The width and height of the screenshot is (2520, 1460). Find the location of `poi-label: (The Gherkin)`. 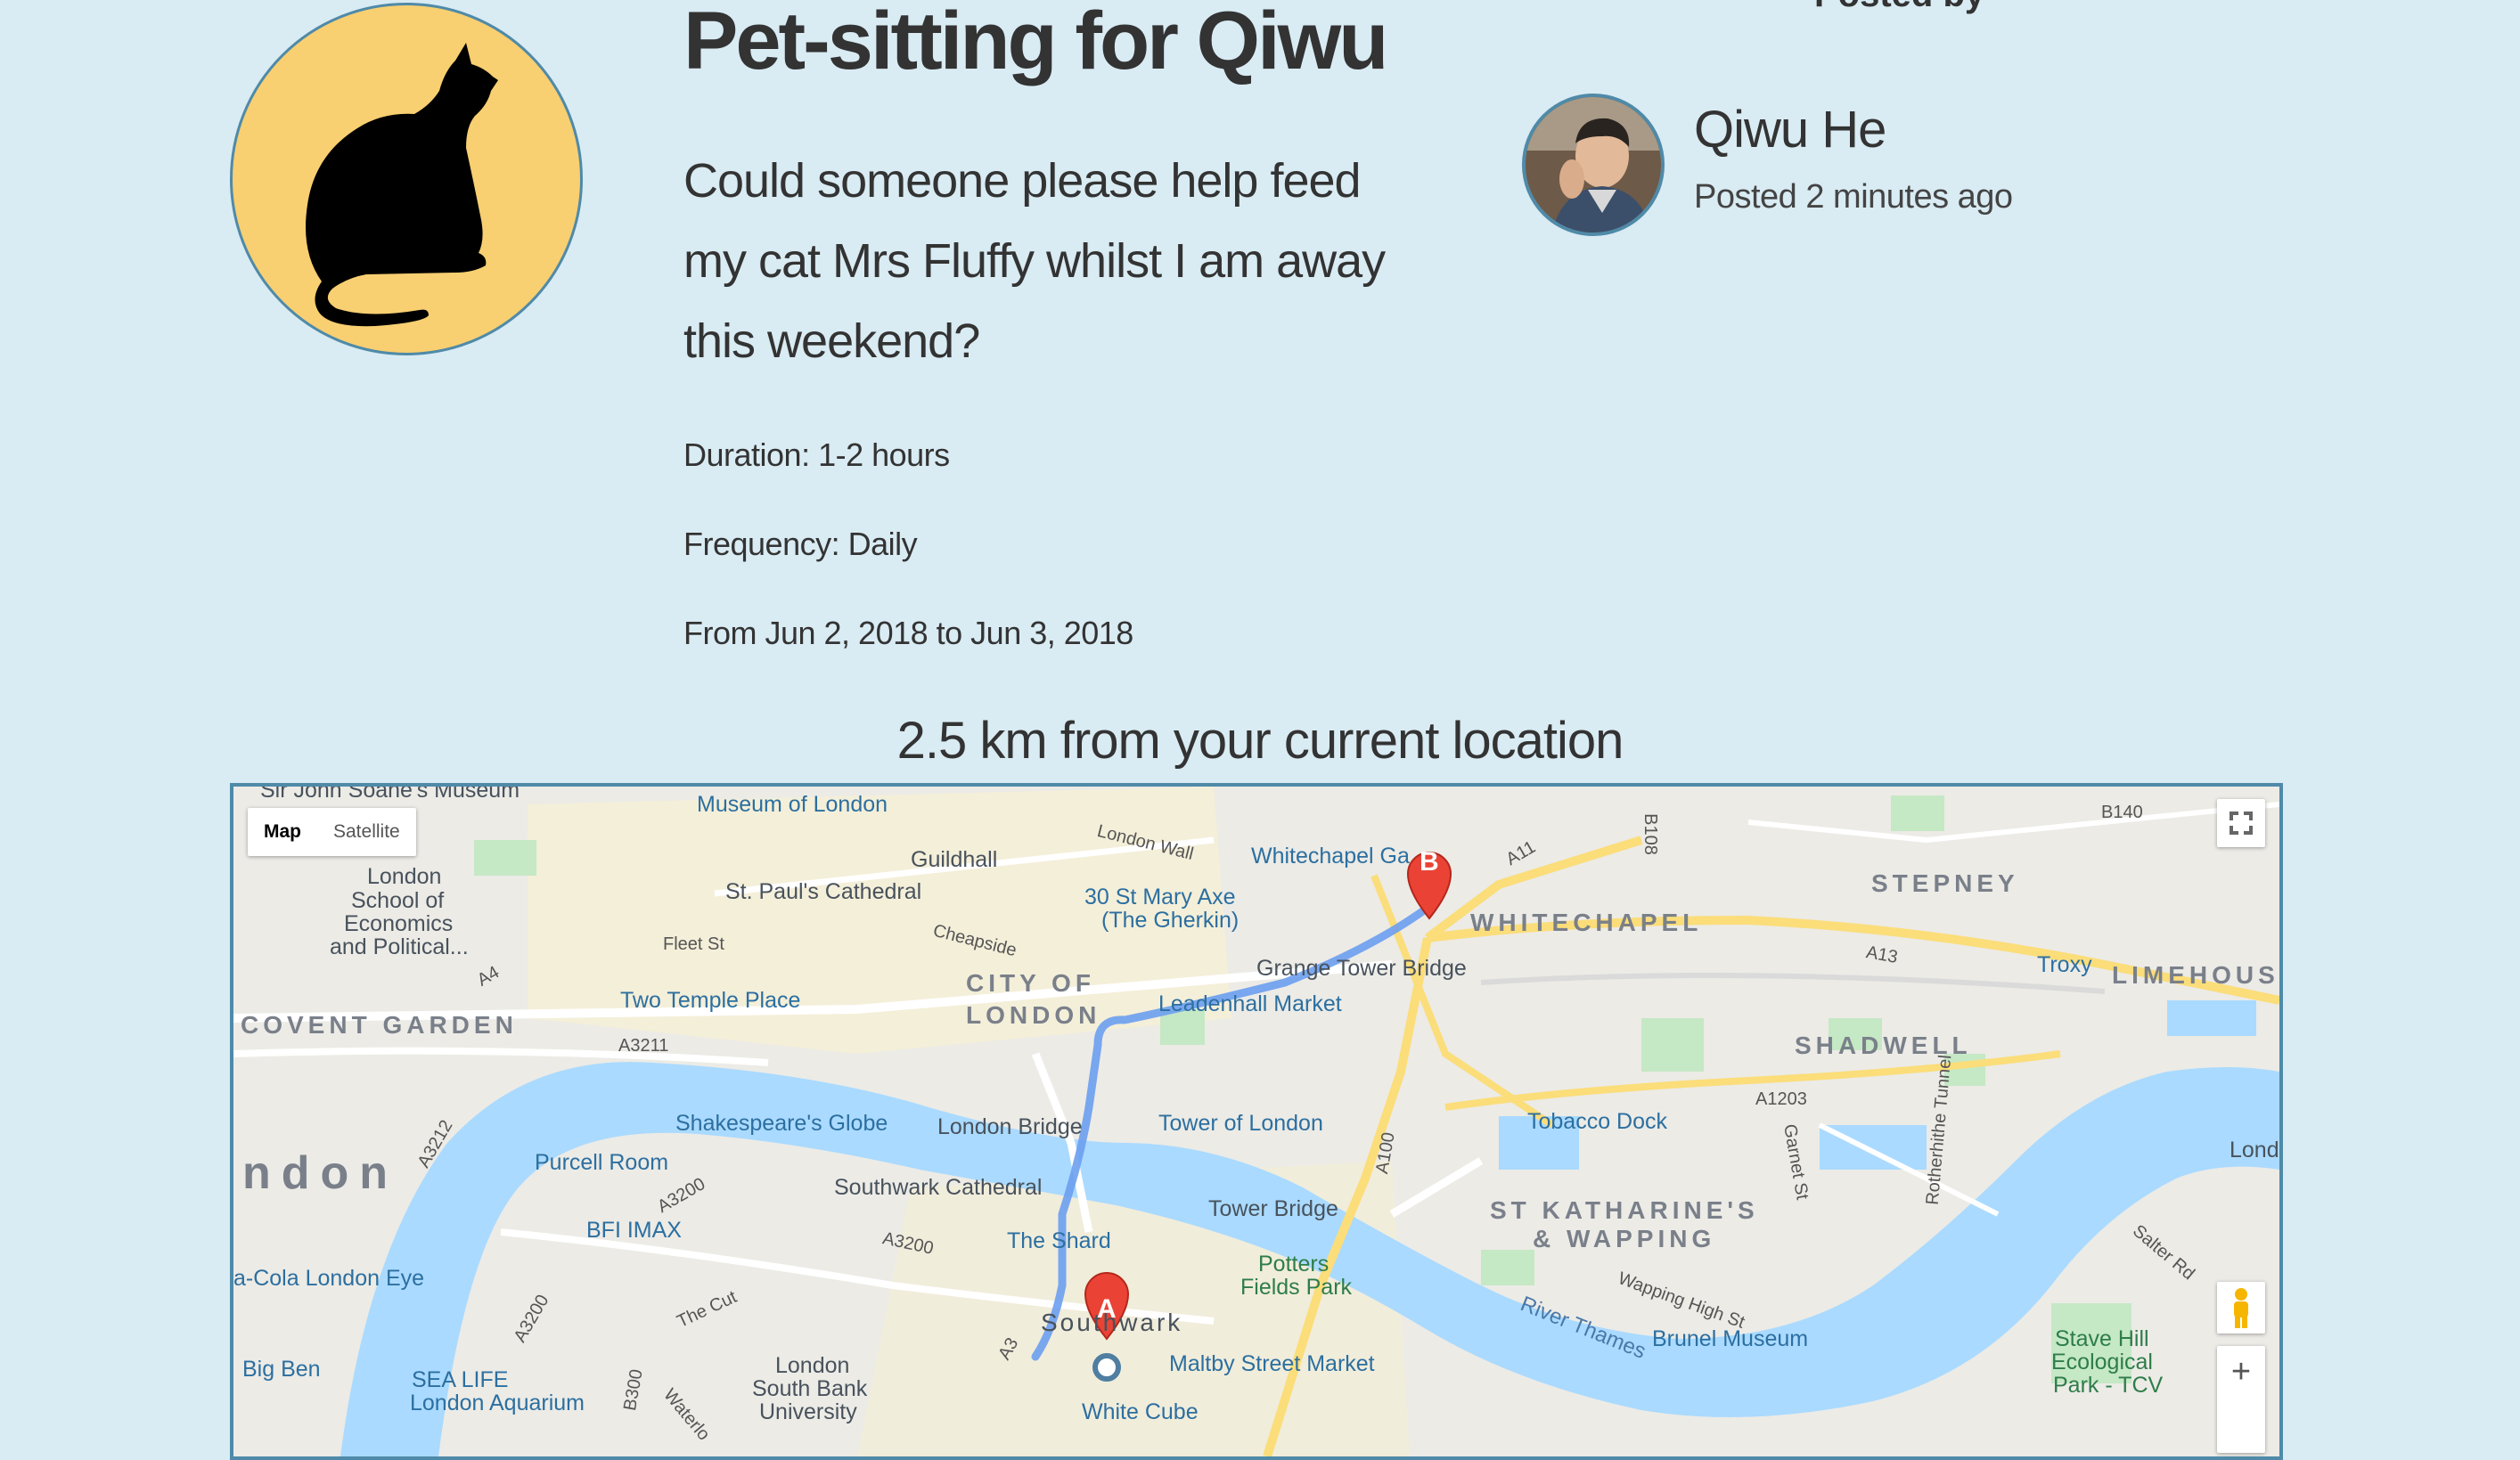

poi-label: (The Gherkin) is located at coordinates (1170, 921).